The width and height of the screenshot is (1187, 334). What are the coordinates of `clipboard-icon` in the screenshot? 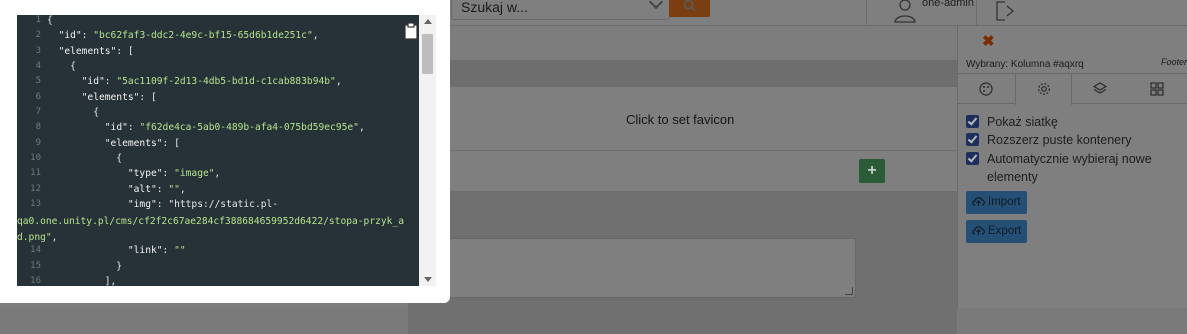 It's located at (411, 31).